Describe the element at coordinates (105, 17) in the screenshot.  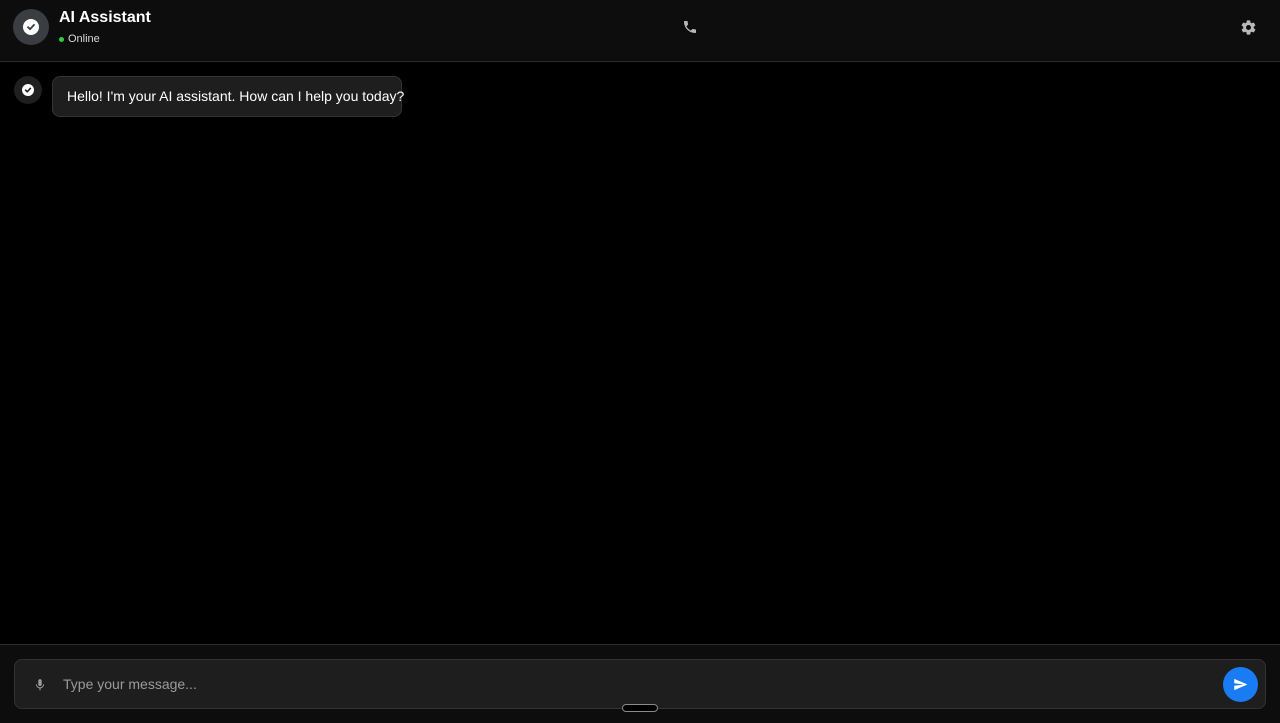
I see `chat-title: AI Assistant` at that location.